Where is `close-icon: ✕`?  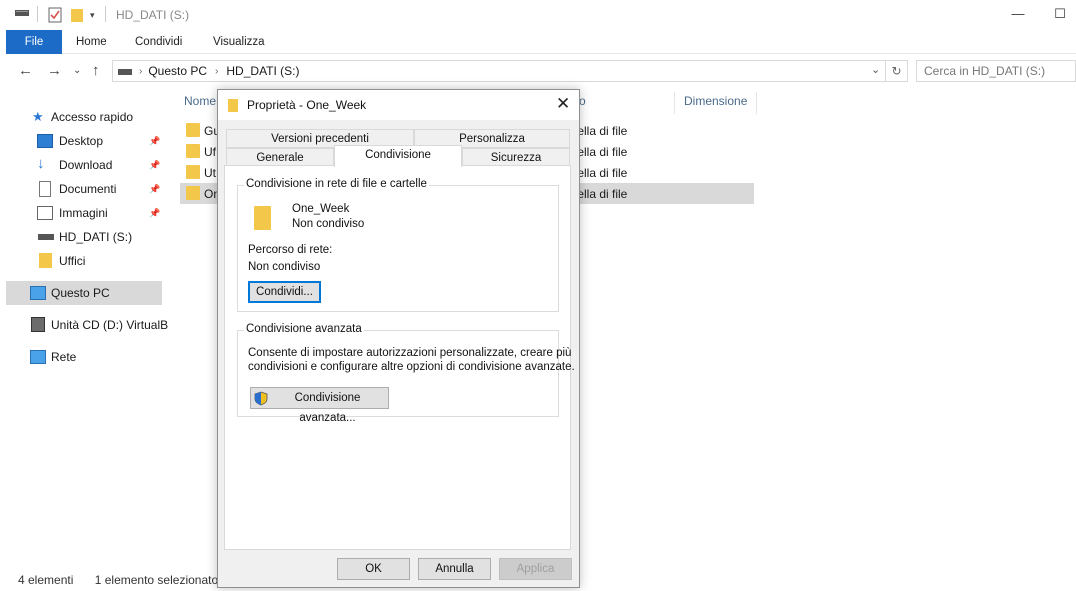
close-icon: ✕ is located at coordinates (563, 104).